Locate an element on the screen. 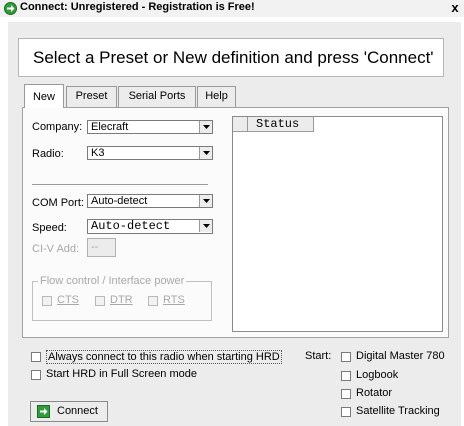  civ-address-input: -- is located at coordinates (101, 247).